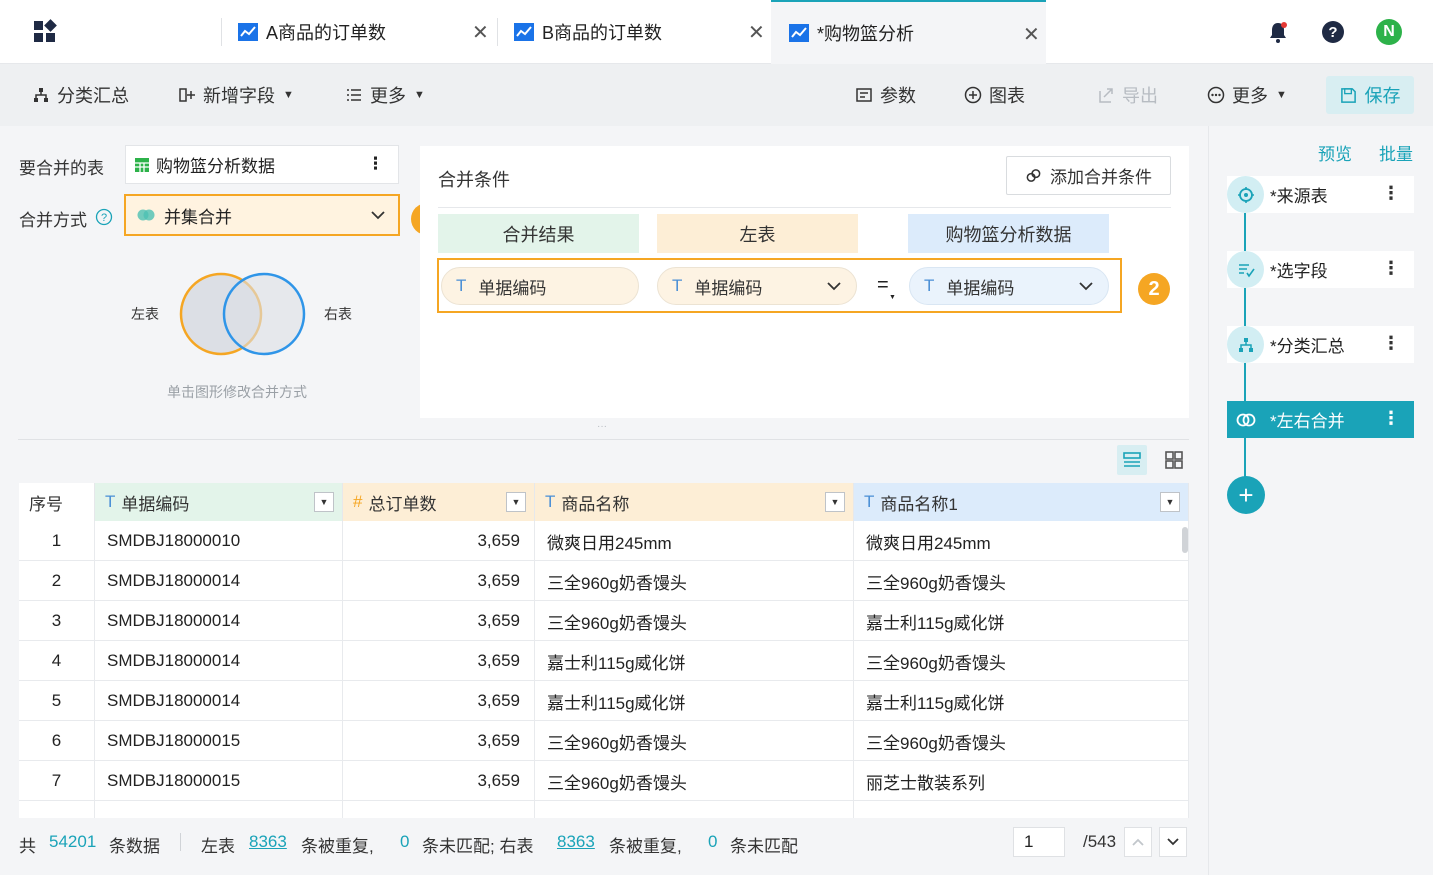 The image size is (1433, 875). I want to click on add-field-label: 新增字段, so click(239, 96).